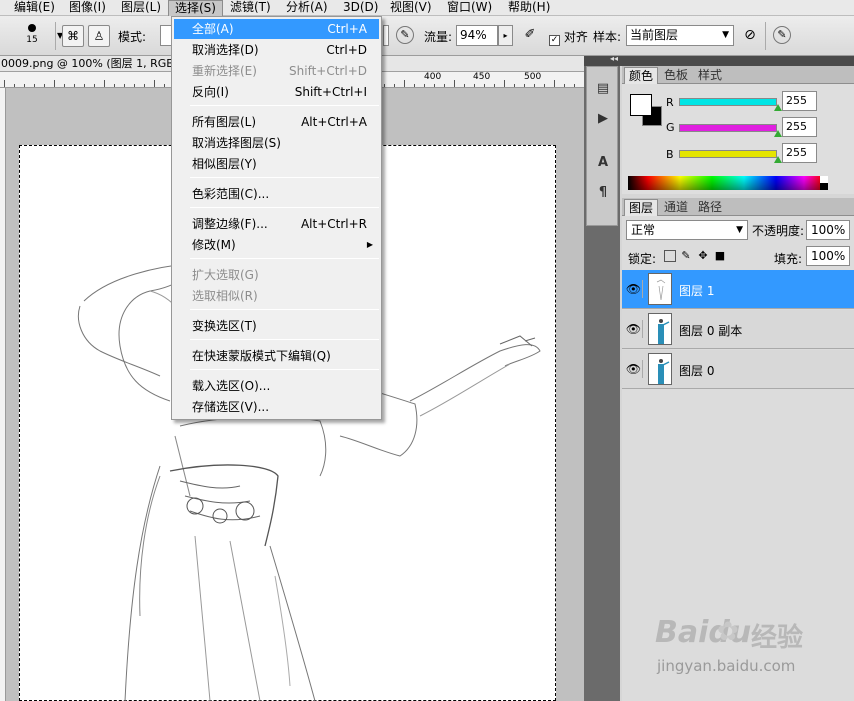 The image size is (854, 701). I want to click on menu-item-deselect-layers: 取消选择图层(S), so click(276, 143).